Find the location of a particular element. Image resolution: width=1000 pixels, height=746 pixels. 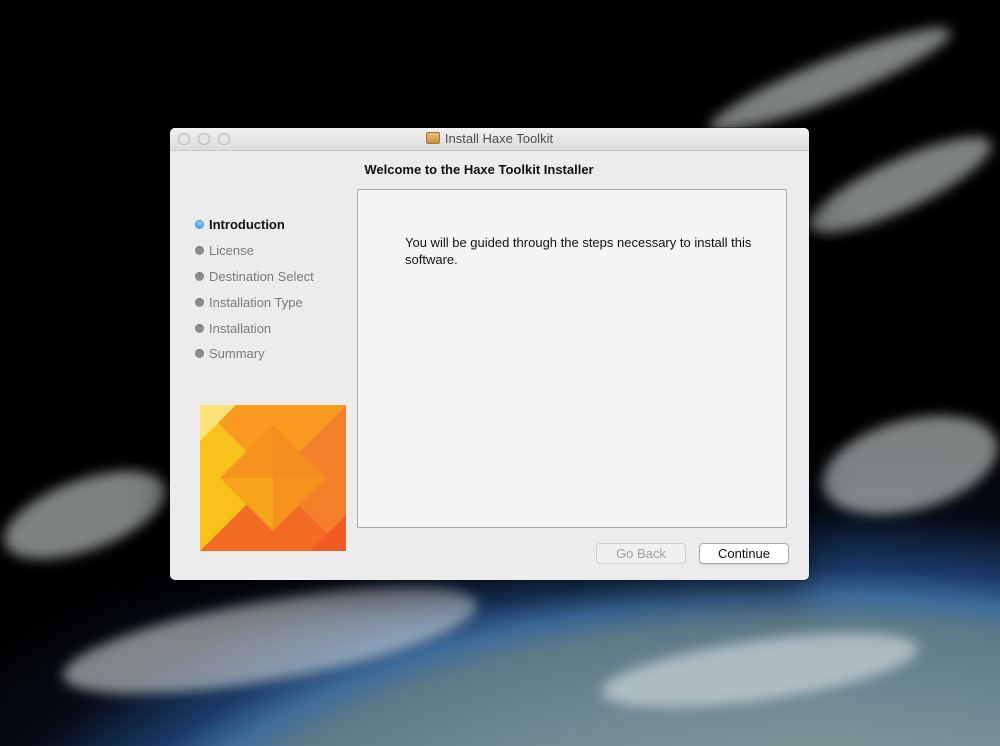

step-installation: Installation is located at coordinates (254, 328).